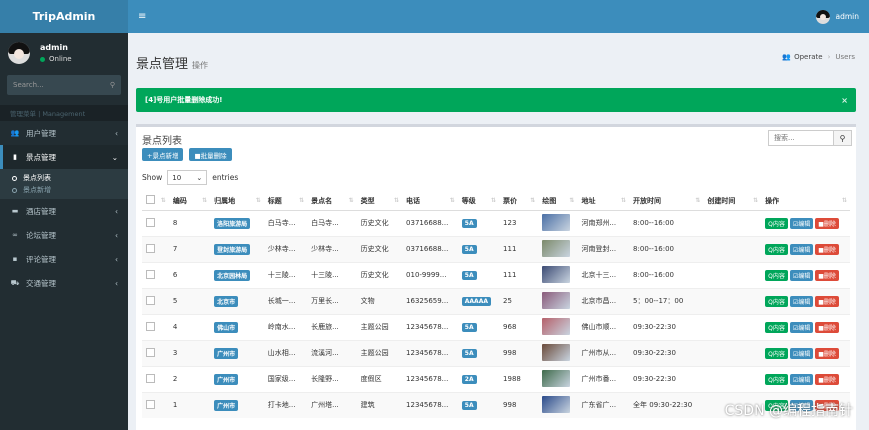 The image size is (869, 430). What do you see at coordinates (519, 201) in the screenshot?
I see `column-header: 票价 ⇅` at bounding box center [519, 201].